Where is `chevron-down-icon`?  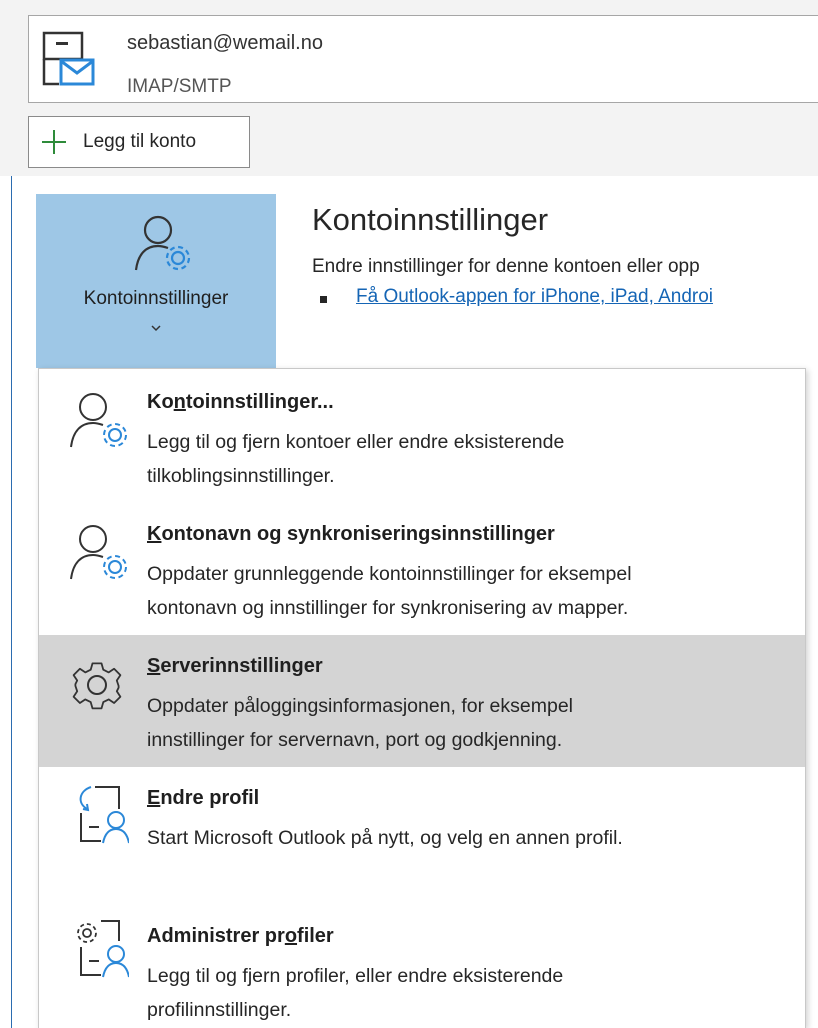
chevron-down-icon is located at coordinates (156, 328).